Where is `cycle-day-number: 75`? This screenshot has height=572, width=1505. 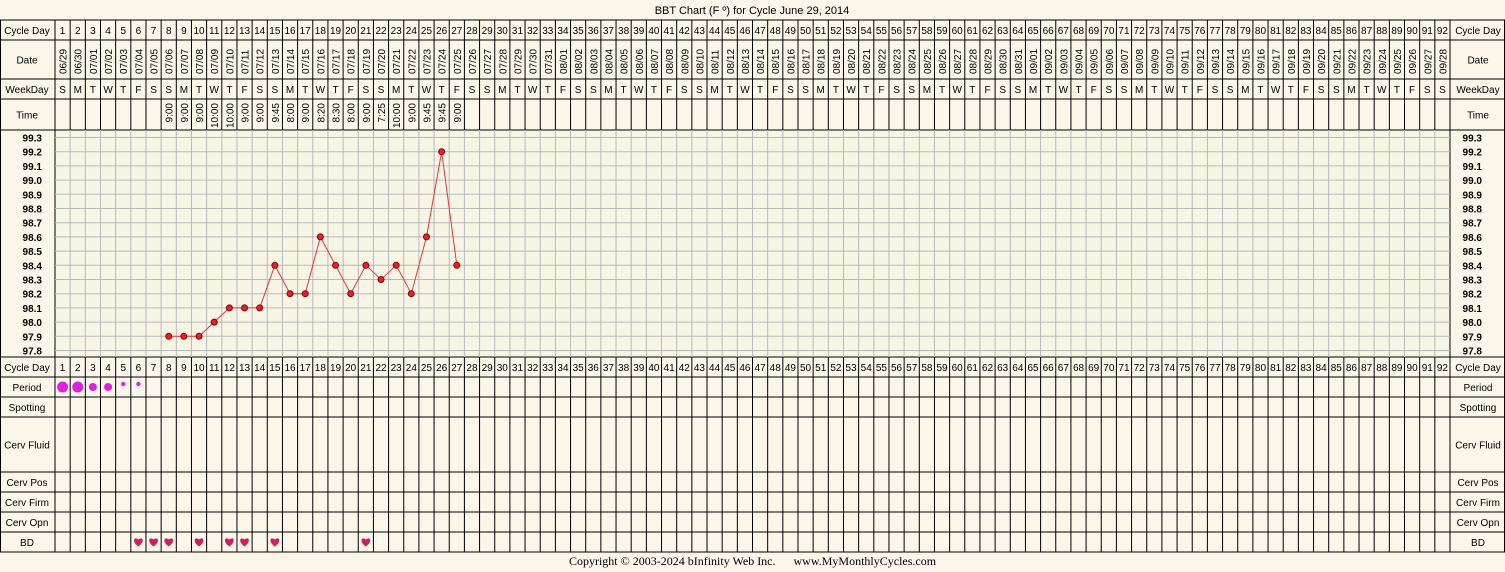 cycle-day-number: 75 is located at coordinates (1185, 31).